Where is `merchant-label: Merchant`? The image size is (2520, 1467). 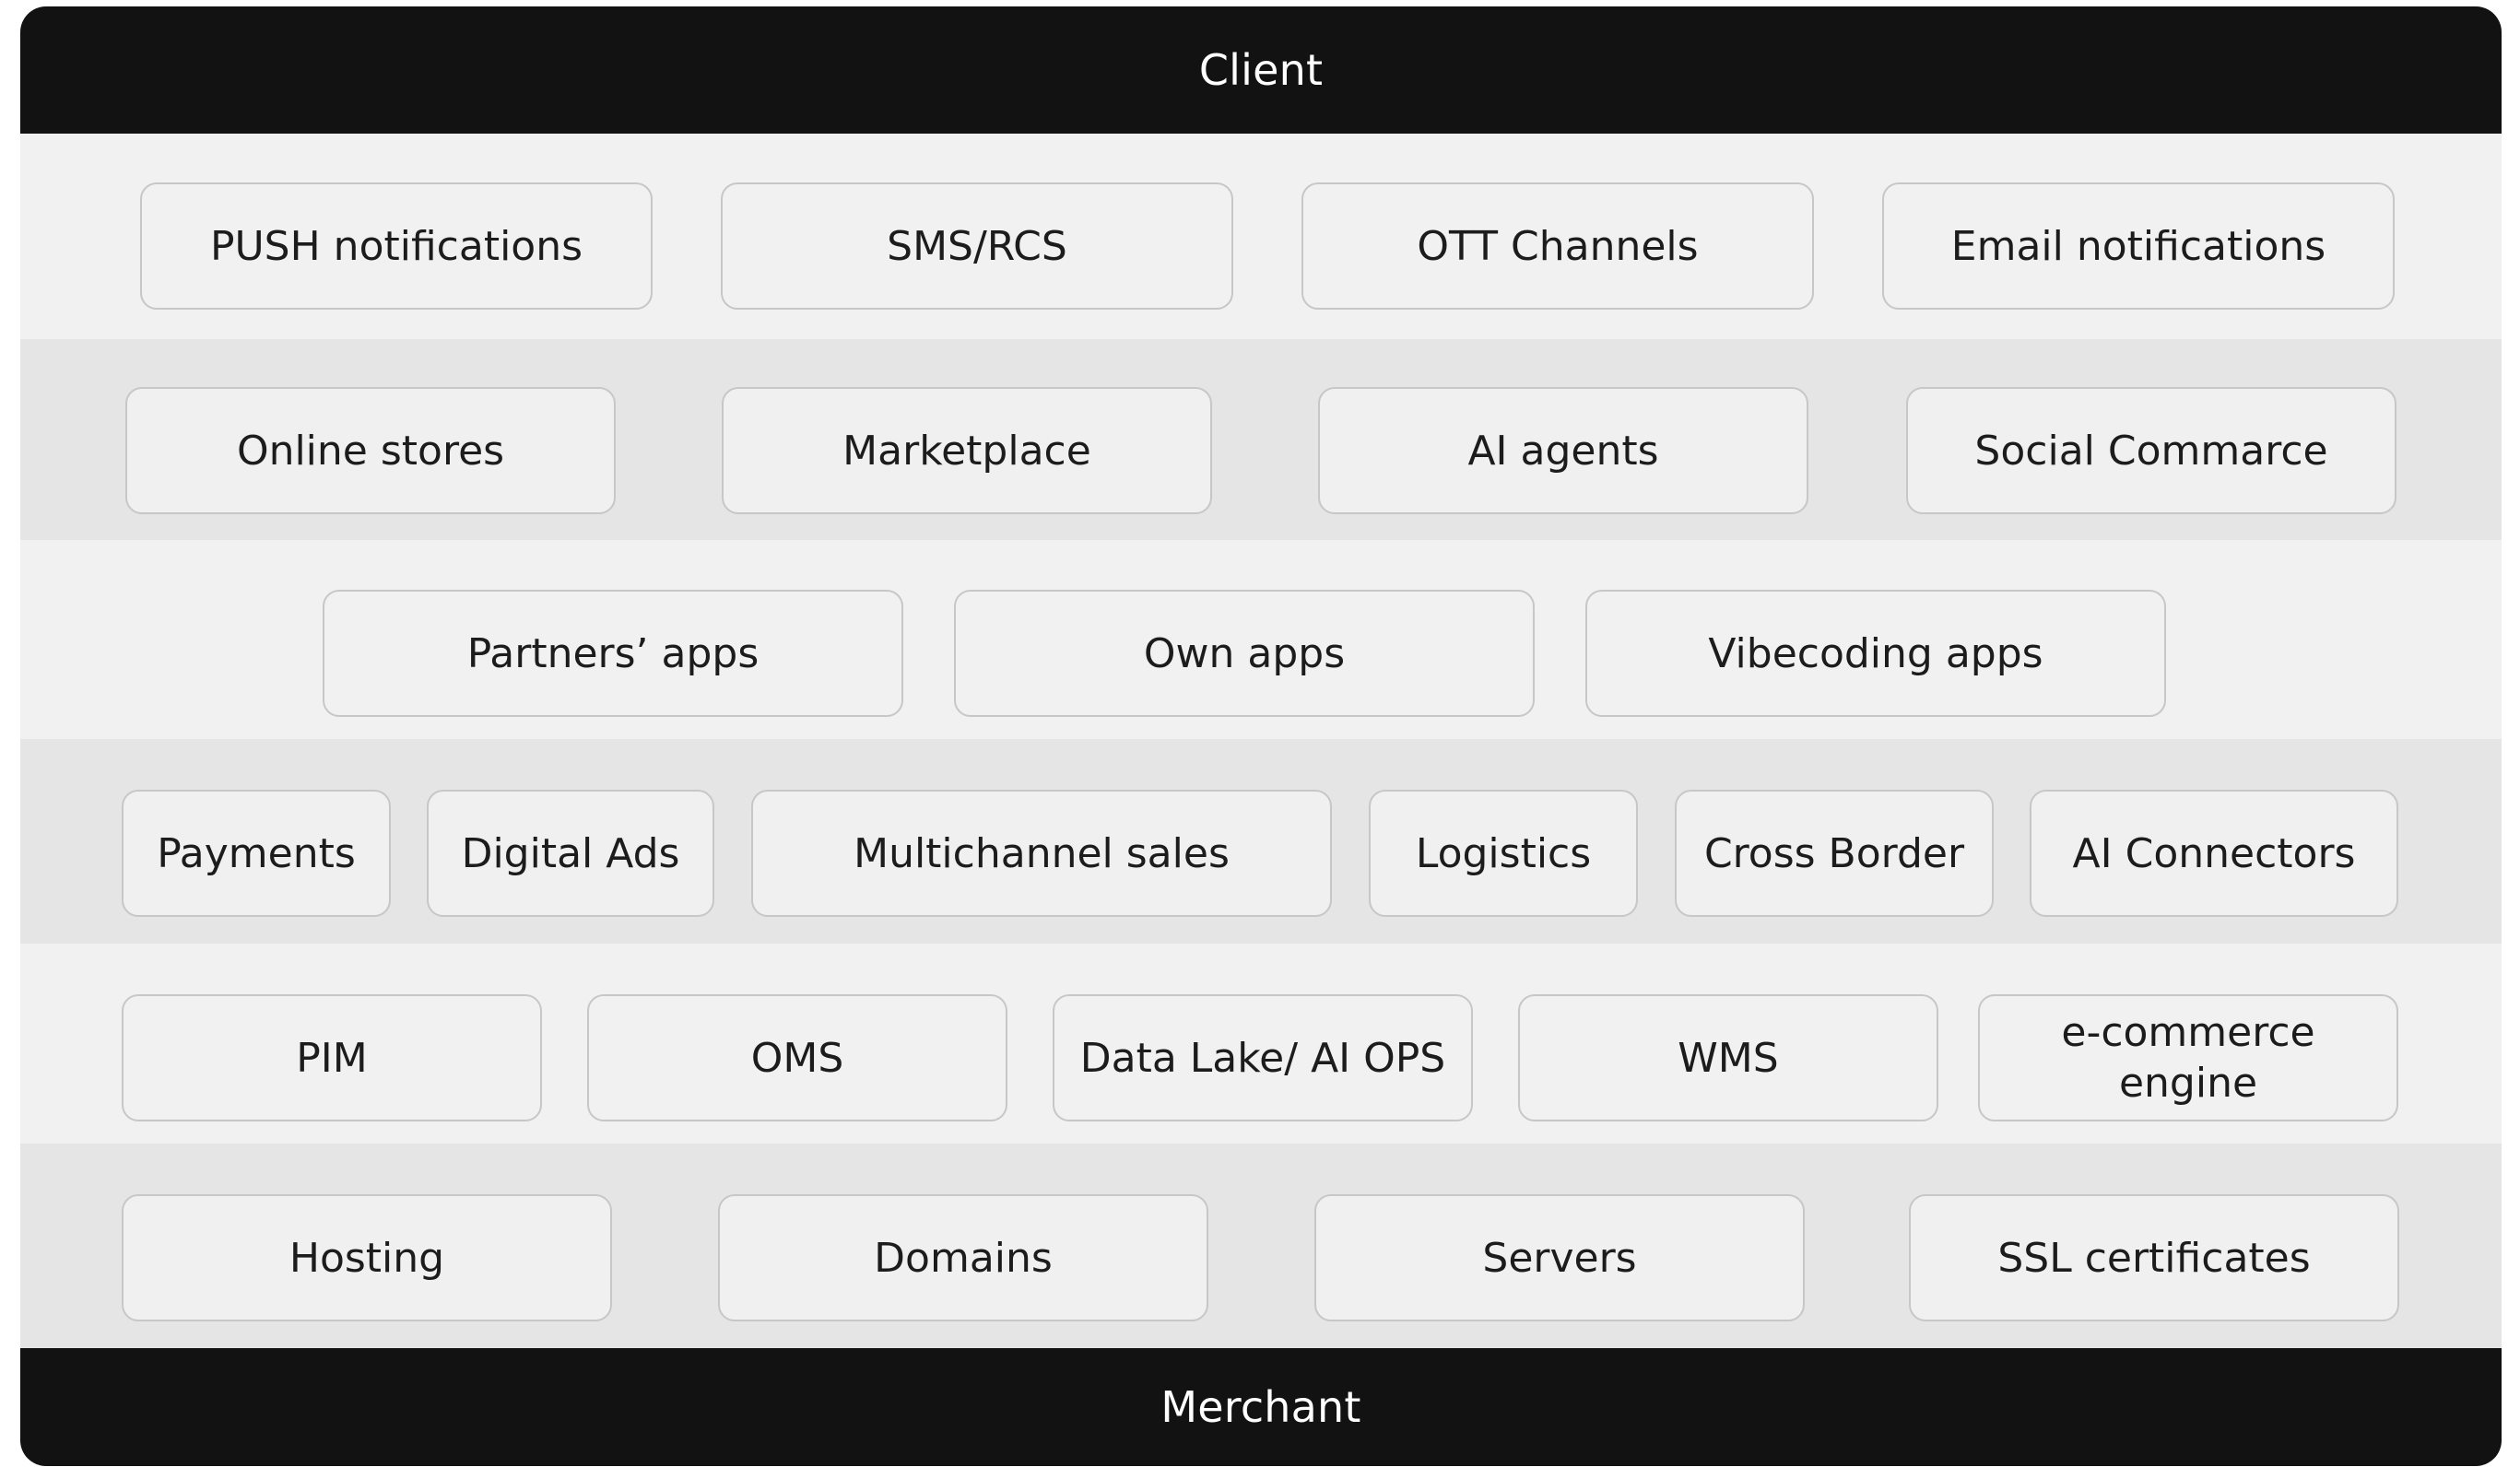
merchant-label: Merchant is located at coordinates (1260, 1407).